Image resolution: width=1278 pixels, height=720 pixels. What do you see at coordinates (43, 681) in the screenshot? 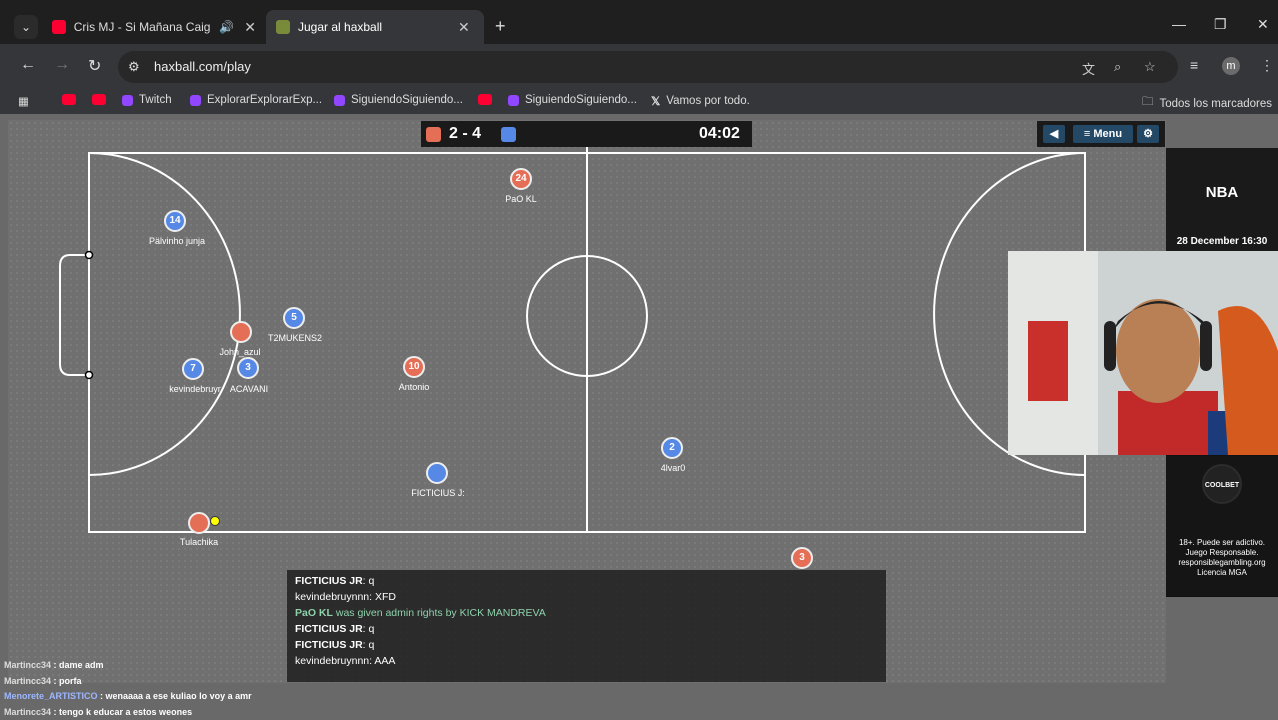
I see `stream-chat-line: Martincc34 : porfa` at bounding box center [43, 681].